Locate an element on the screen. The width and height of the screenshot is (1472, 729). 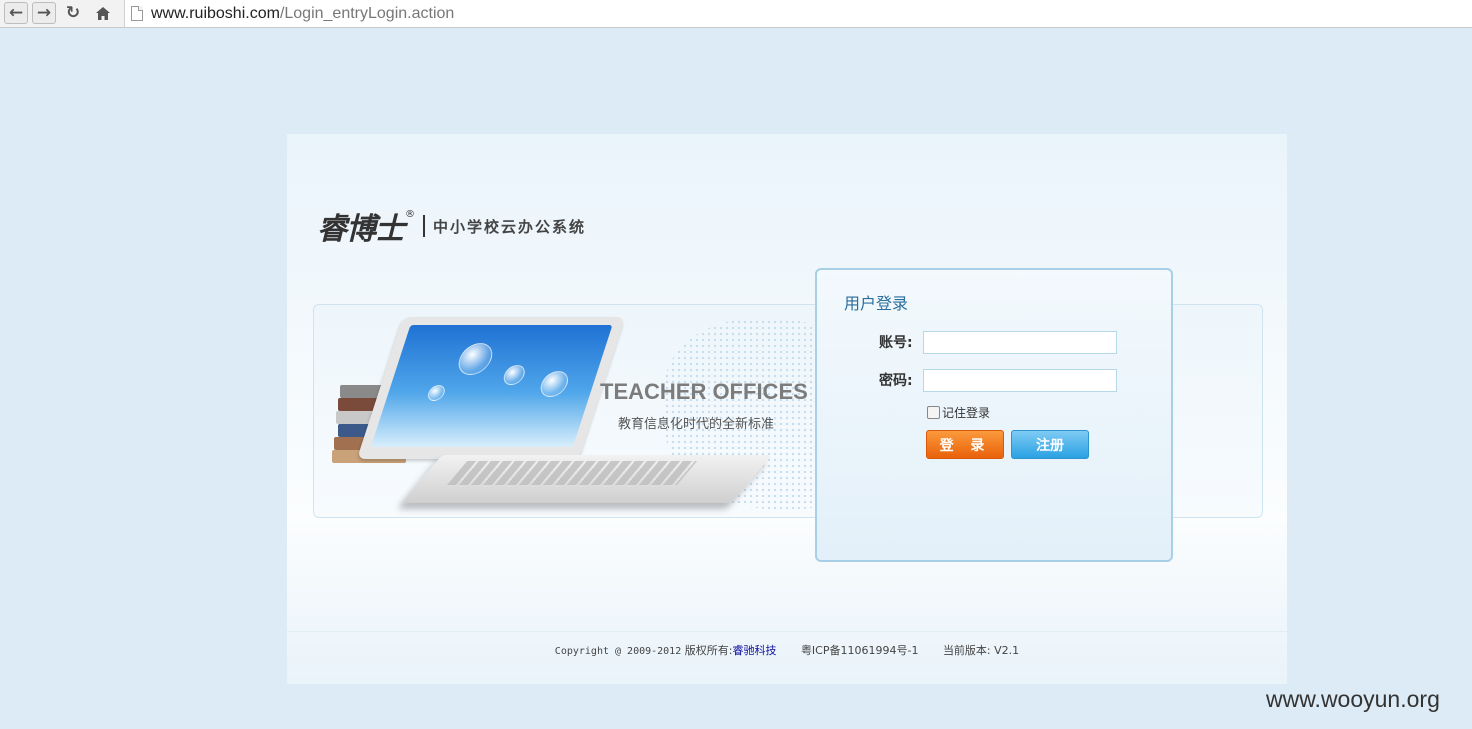
arrow-left-icon: ← is located at coordinates (16, 13).